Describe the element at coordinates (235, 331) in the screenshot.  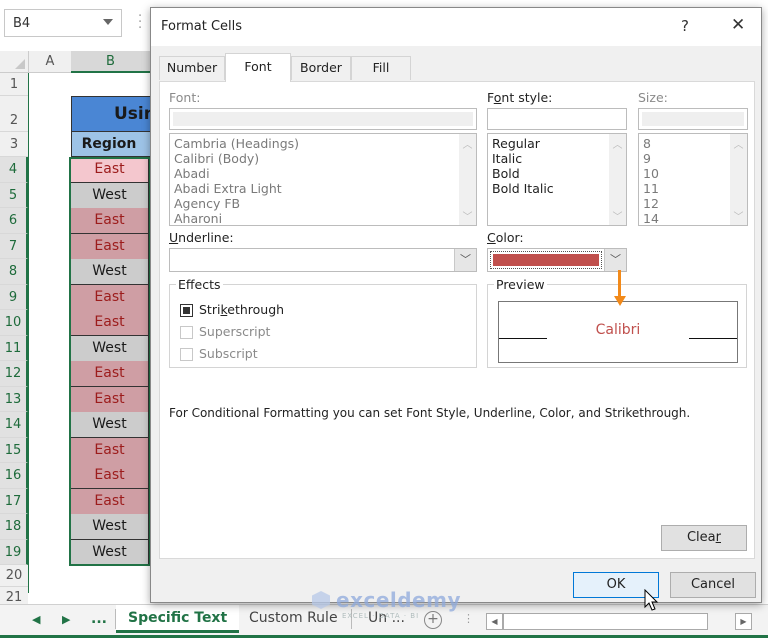
I see `superscript-label: Superscript` at that location.